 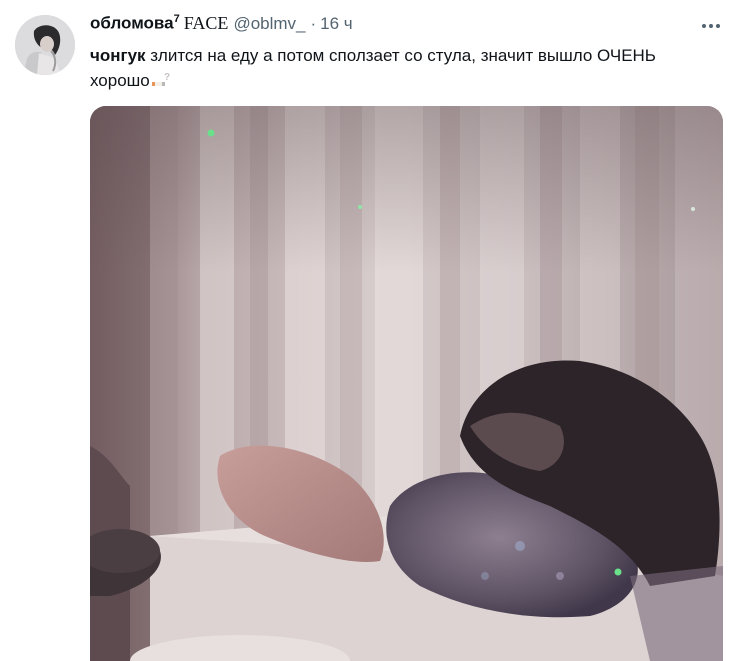 What do you see at coordinates (176, 19) in the screenshot?
I see `display-name-superscript: 7` at bounding box center [176, 19].